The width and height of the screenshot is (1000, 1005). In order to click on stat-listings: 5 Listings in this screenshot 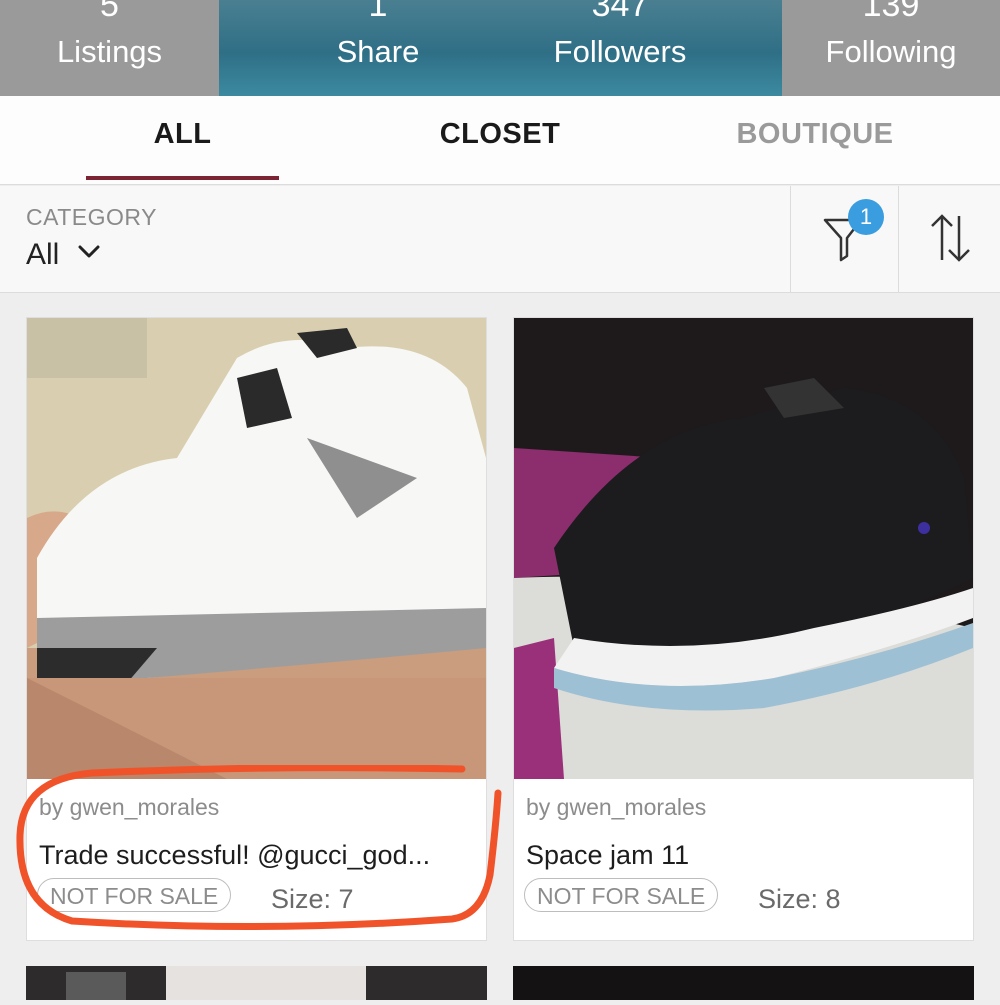, I will do `click(109, 48)`.